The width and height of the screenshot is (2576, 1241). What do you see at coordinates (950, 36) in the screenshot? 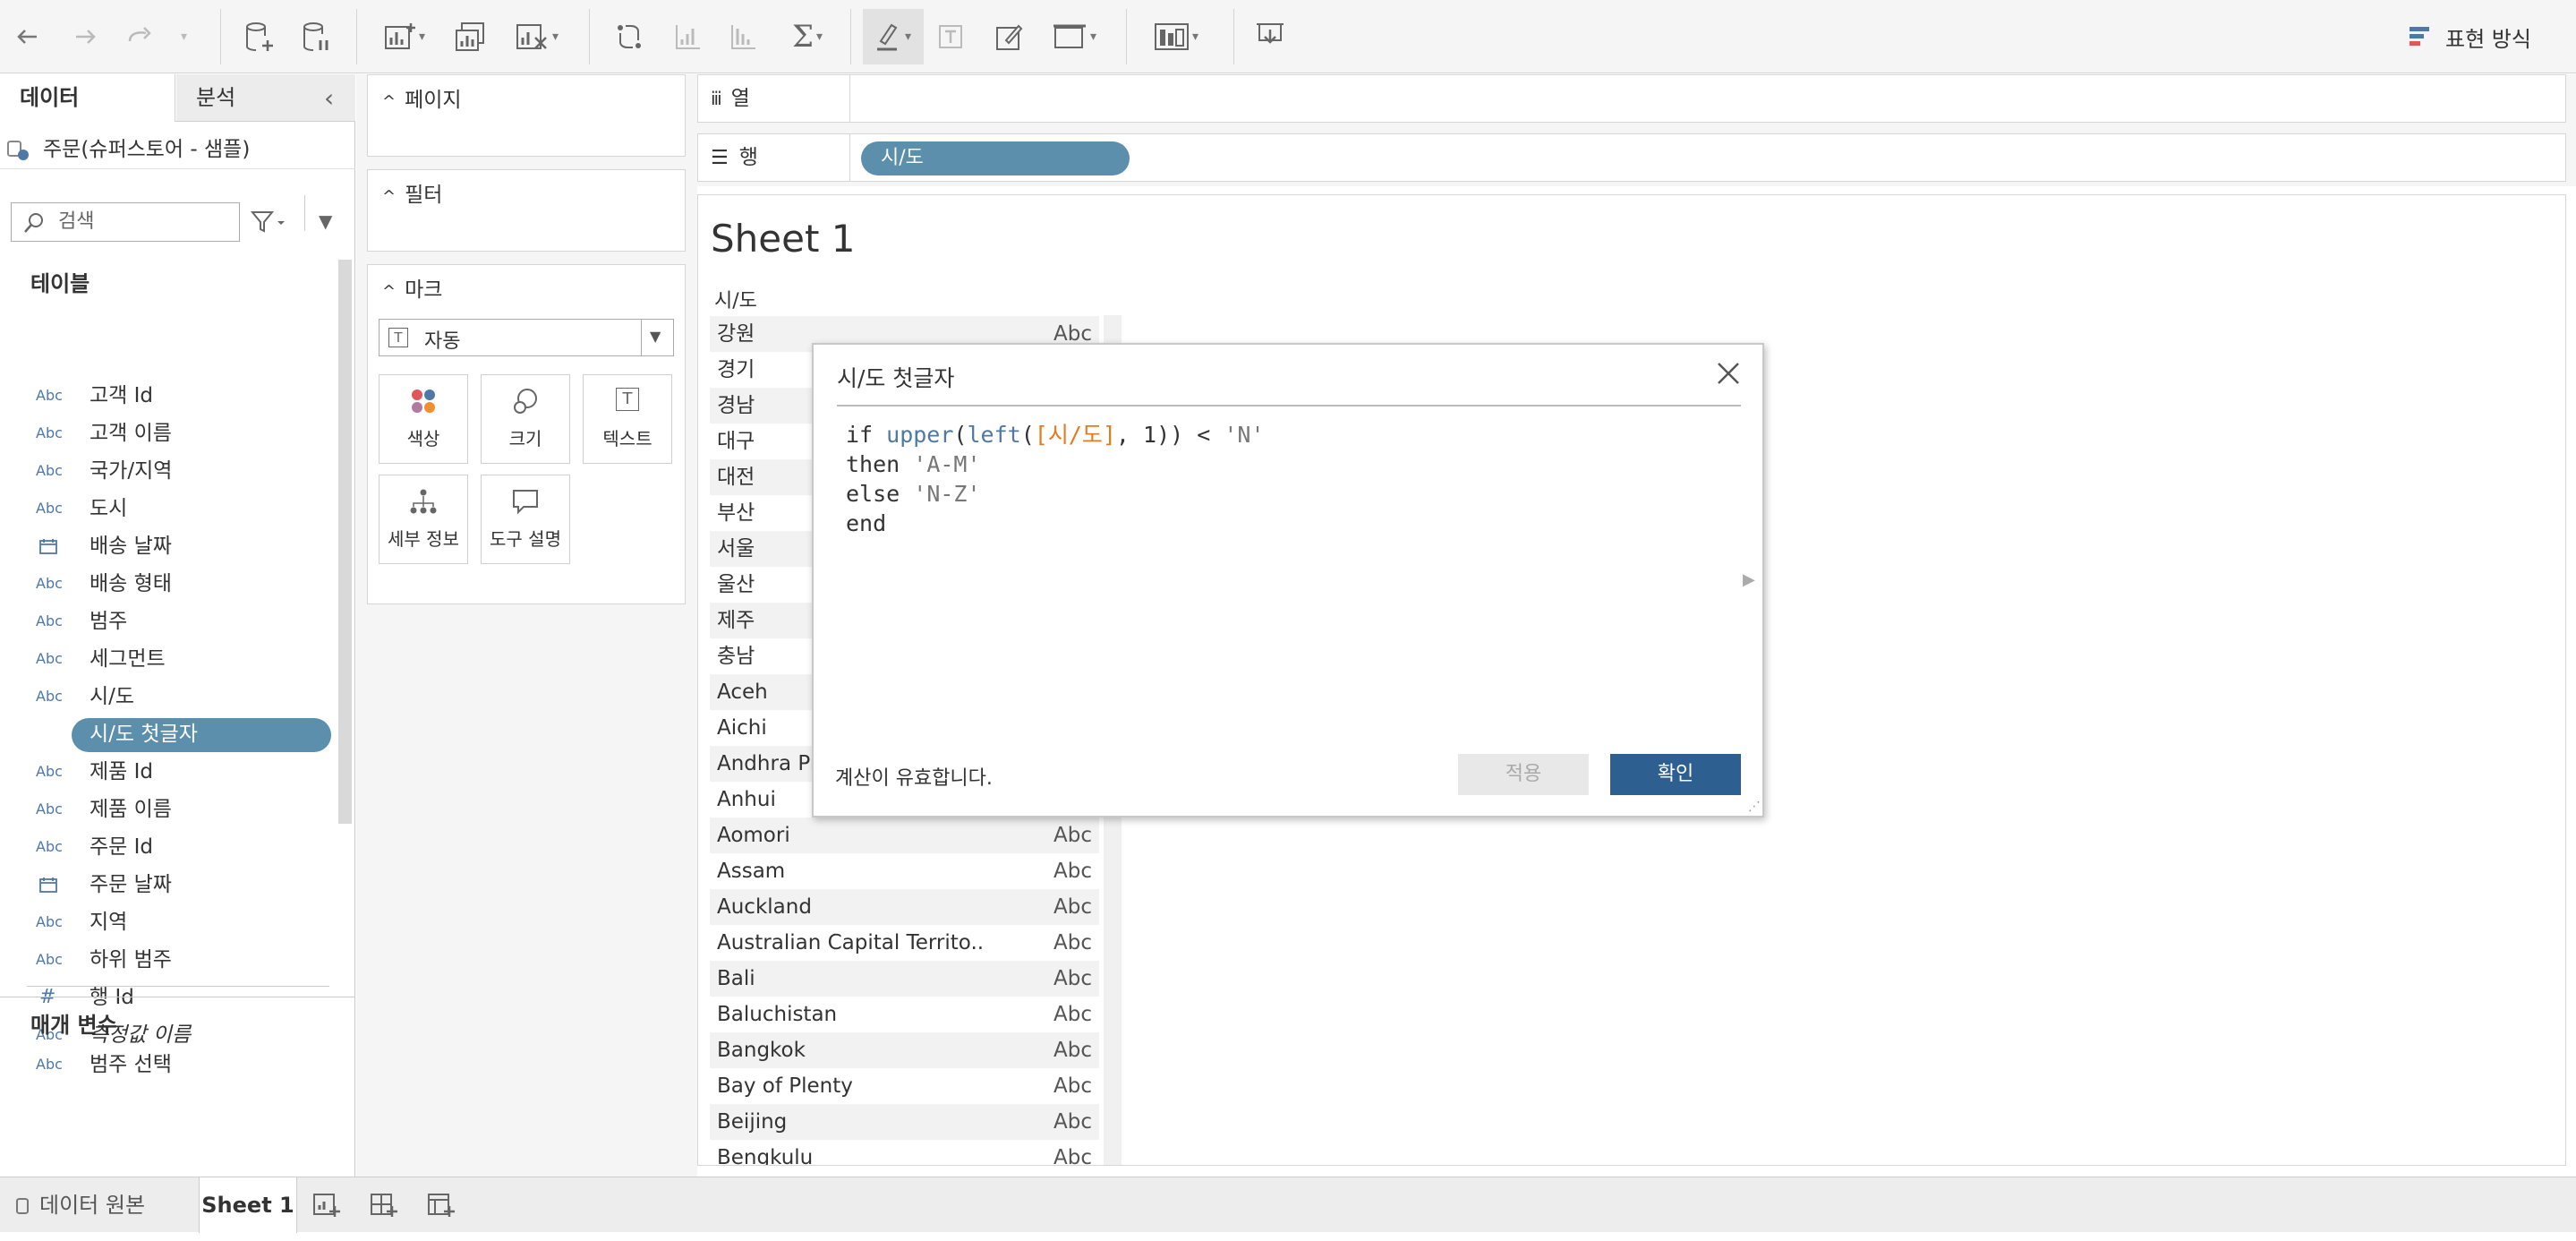
I see `labels-icon` at bounding box center [950, 36].